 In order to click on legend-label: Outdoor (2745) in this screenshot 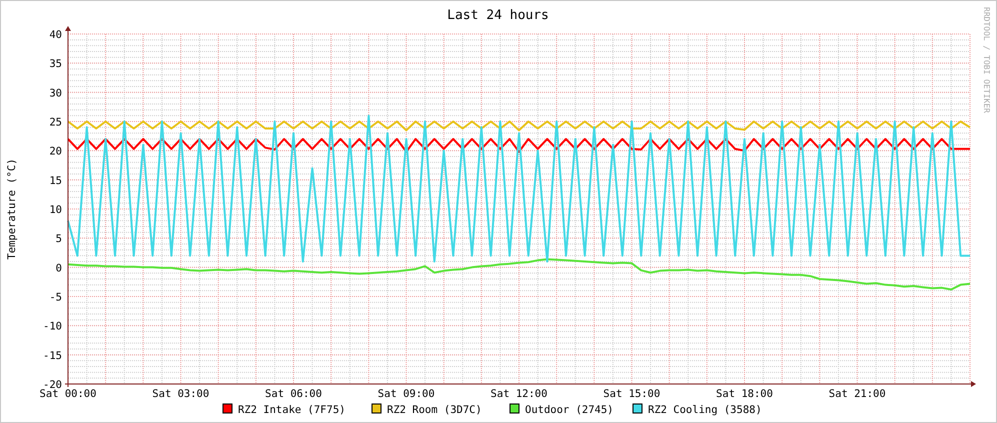, I will do `click(569, 410)`.